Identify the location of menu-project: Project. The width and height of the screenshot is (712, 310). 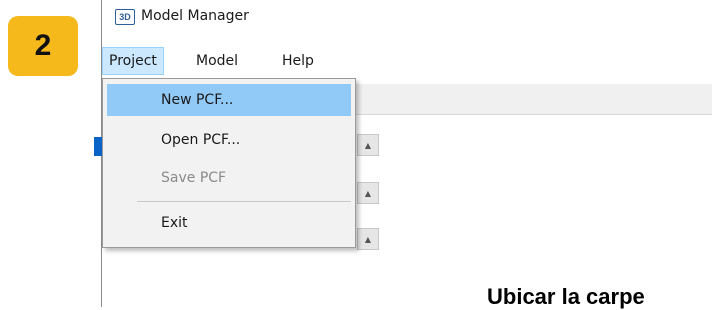
(133, 61).